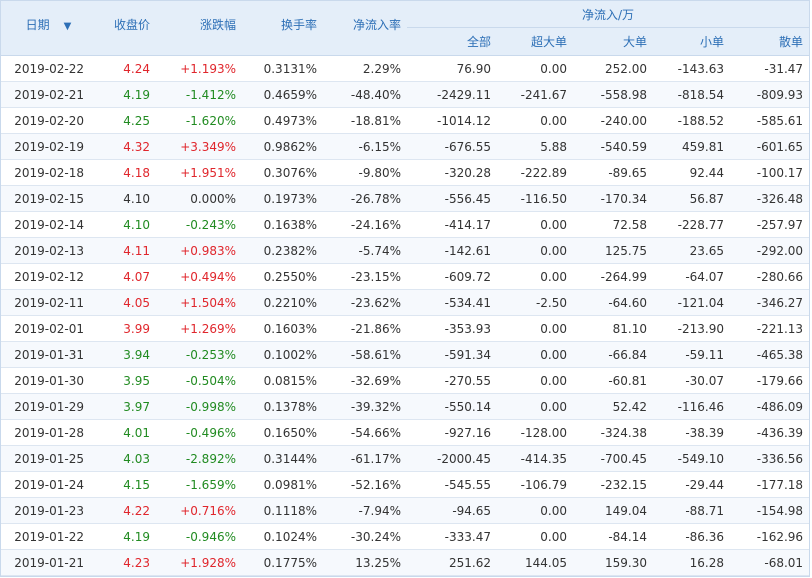  I want to click on cell-large: -66.84, so click(613, 354).